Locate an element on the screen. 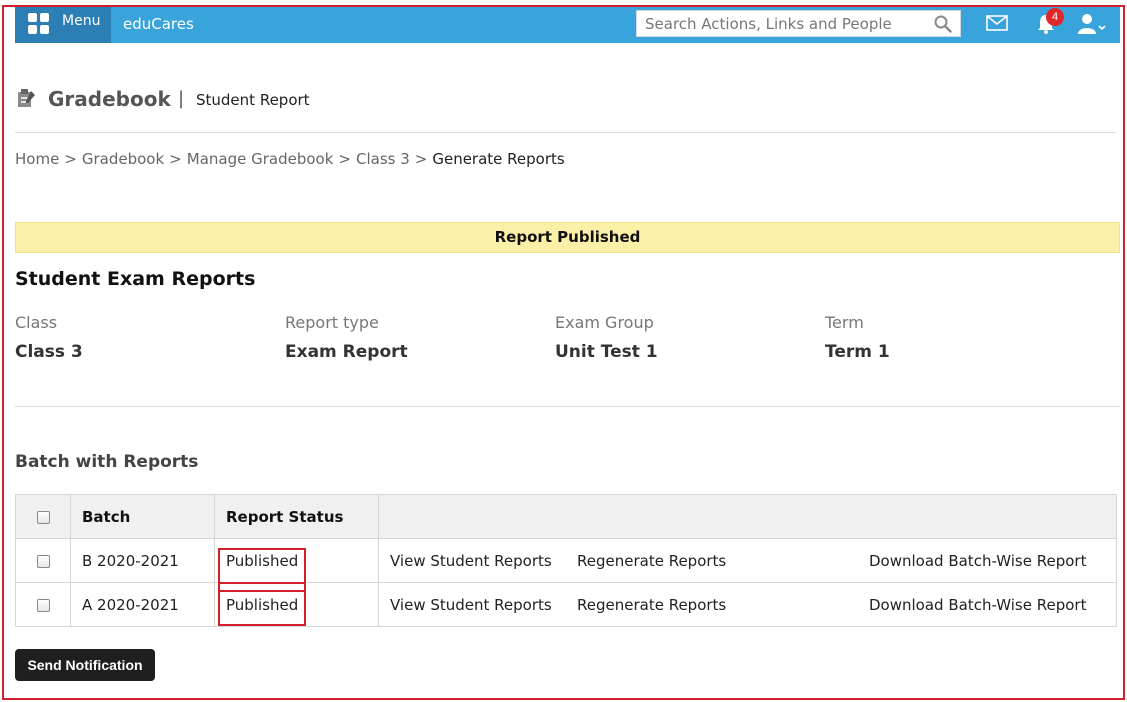  search-icon is located at coordinates (943, 24).